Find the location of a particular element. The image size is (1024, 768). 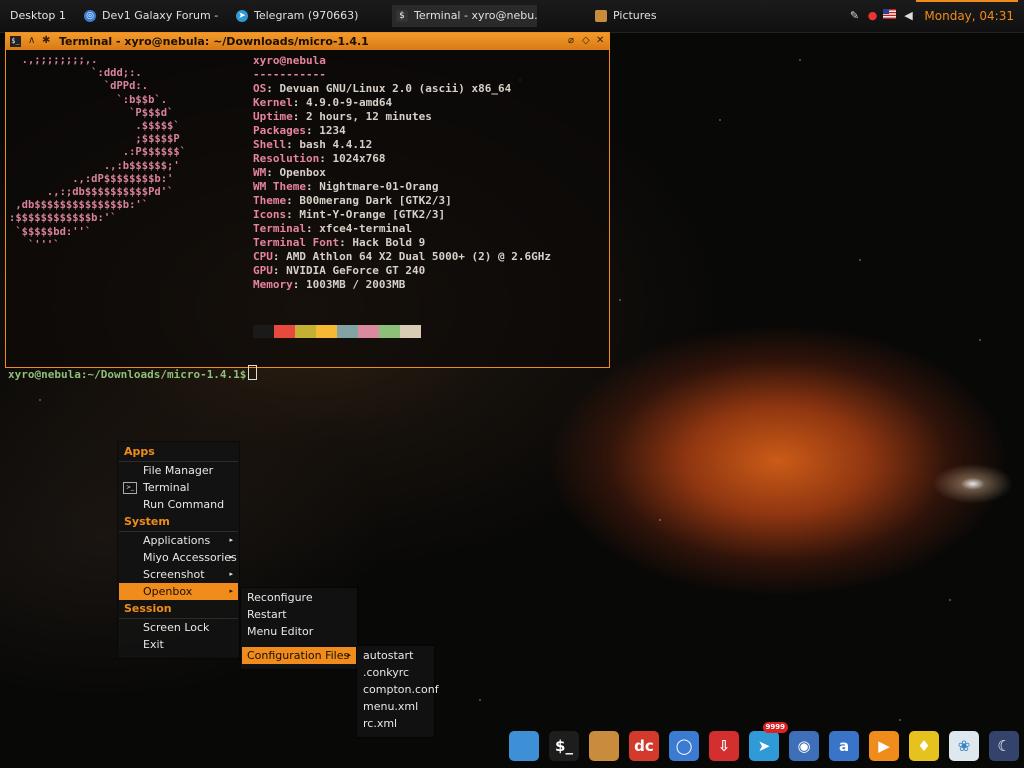

config-file-item: compton.conf is located at coordinates (398, 689).